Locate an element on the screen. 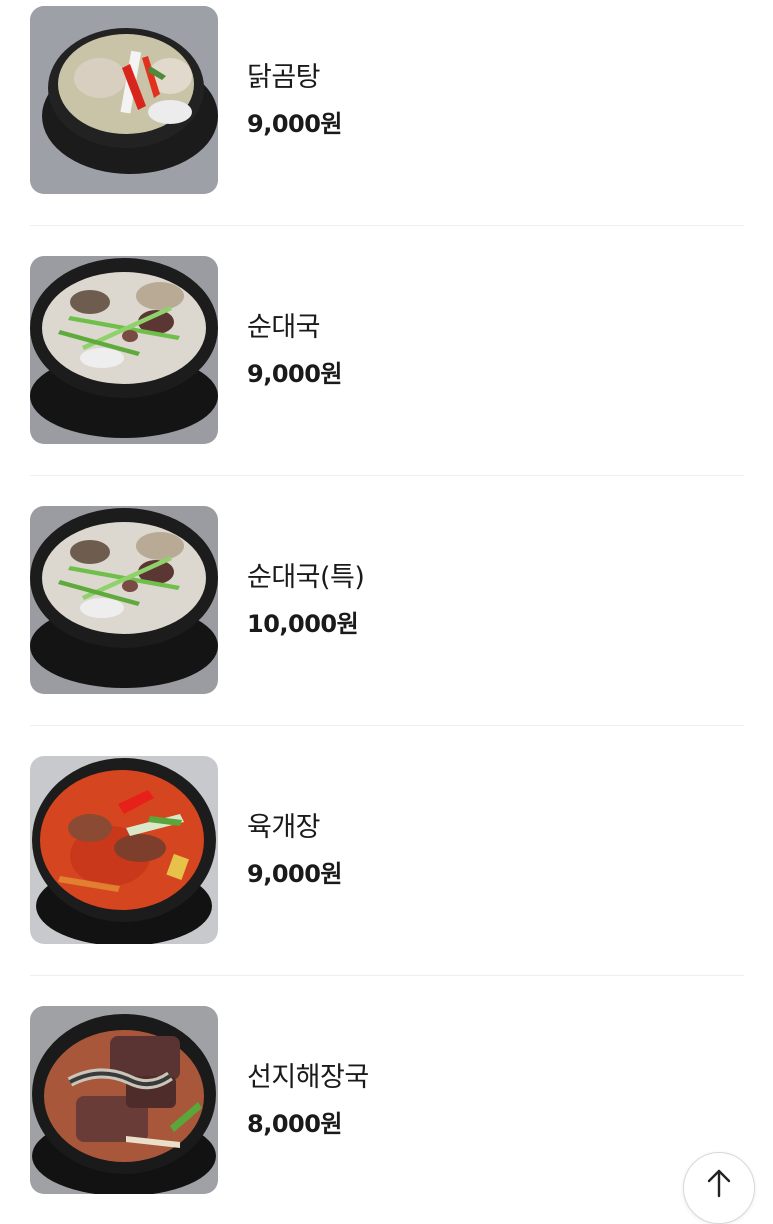 This screenshot has height=1224, width=773. menu-item: 육개장 9,000원 is located at coordinates (387, 850).